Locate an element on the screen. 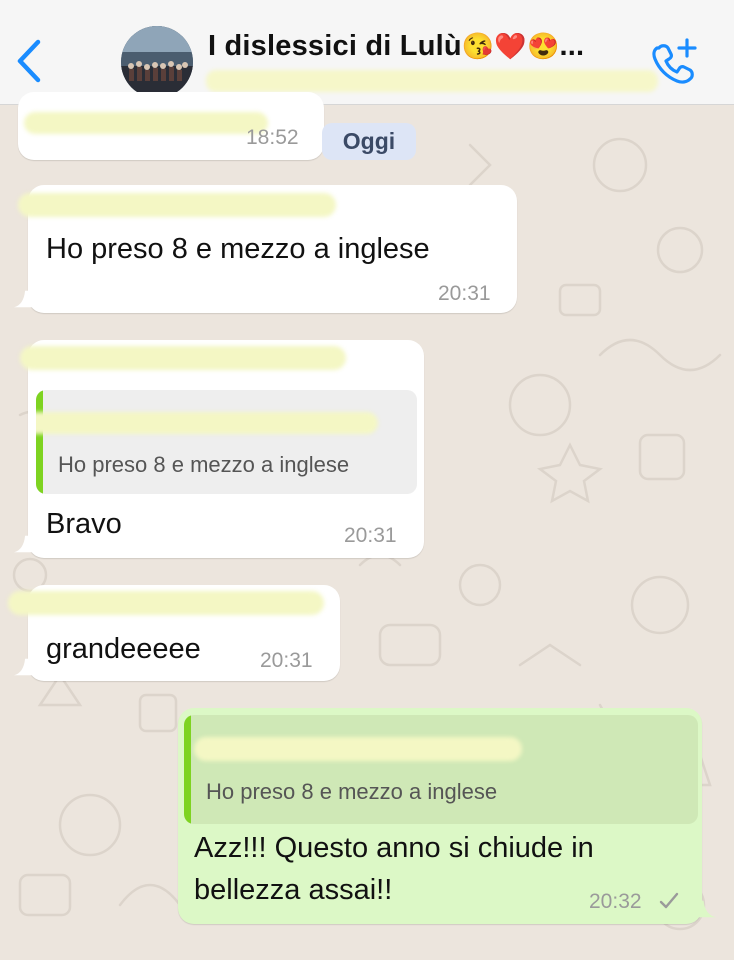  single-check-icon is located at coordinates (669, 901).